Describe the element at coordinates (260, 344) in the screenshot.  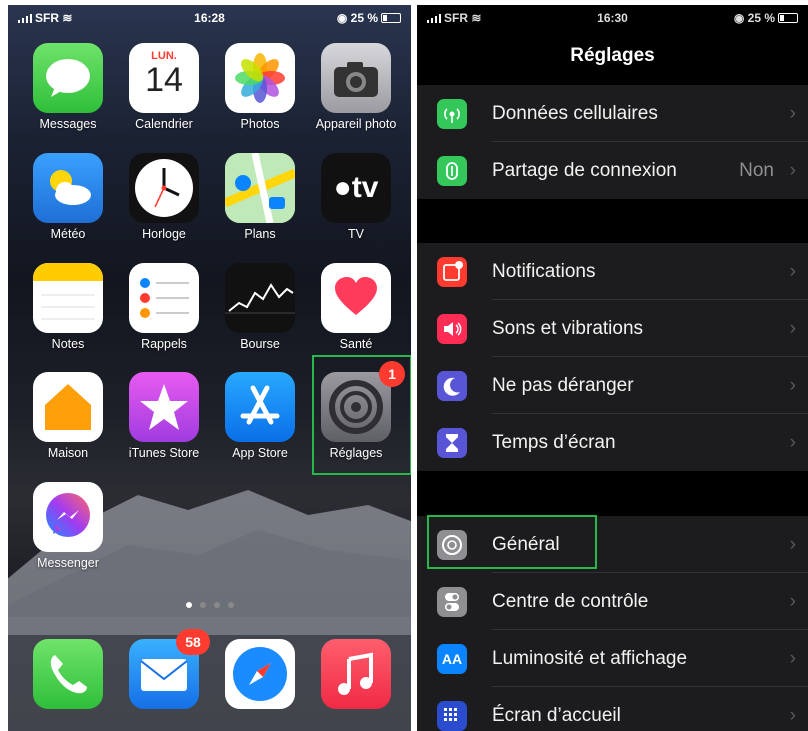
I see `app-label: Bourse` at that location.